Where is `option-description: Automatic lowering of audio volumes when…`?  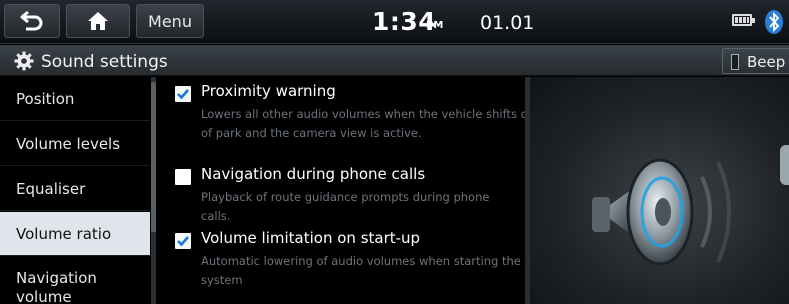
option-description: Automatic lowering of audio volumes when… is located at coordinates (361, 270).